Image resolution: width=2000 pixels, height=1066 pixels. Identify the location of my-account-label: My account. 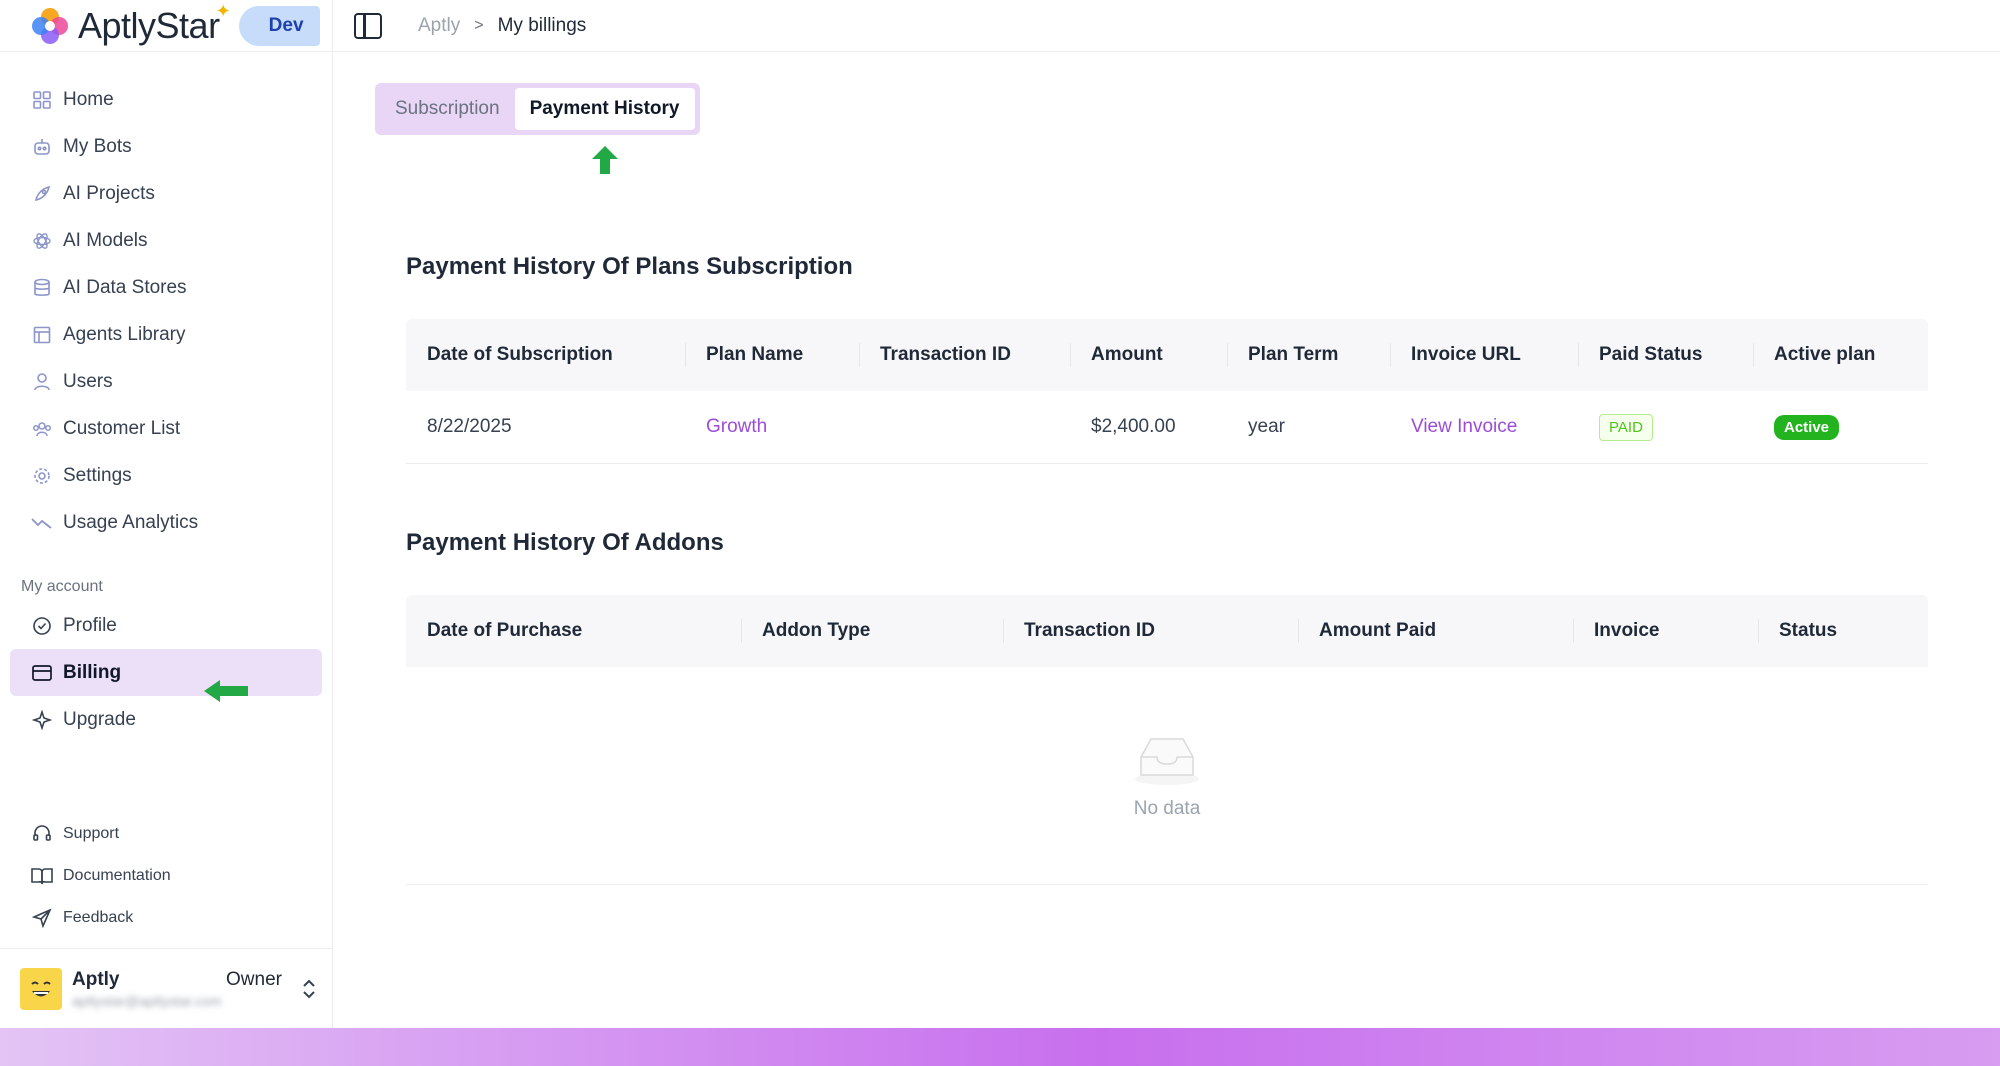
(62, 586).